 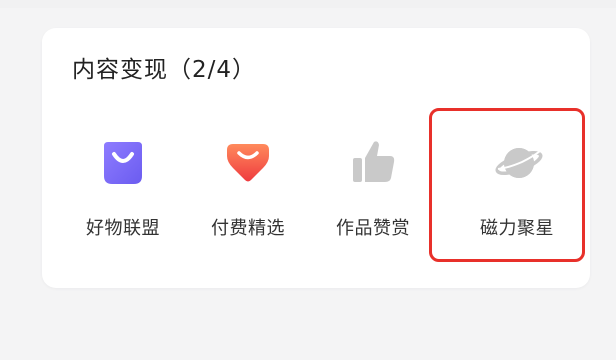 I want to click on item-fufei-jingxuan: 付费精选, so click(x=244, y=208).